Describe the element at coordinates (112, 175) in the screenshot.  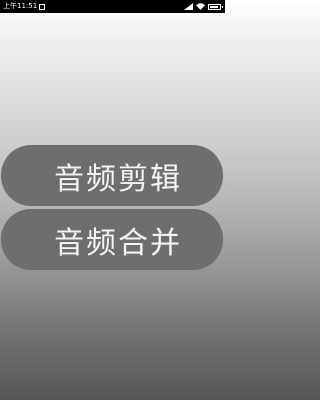
I see `audio-trim-button: 音频剪辑` at that location.